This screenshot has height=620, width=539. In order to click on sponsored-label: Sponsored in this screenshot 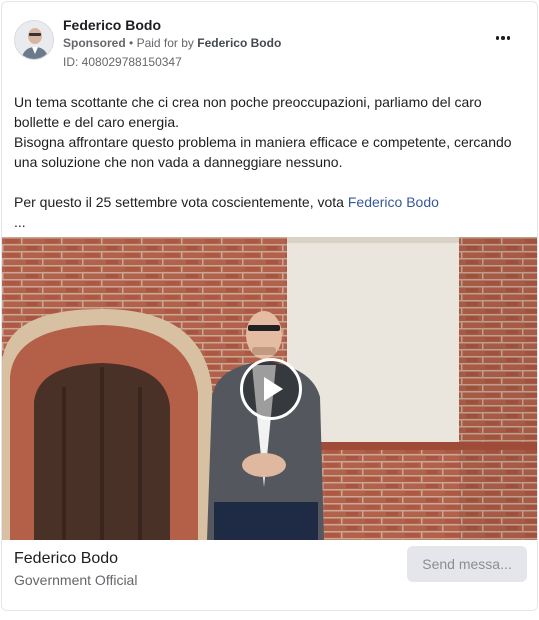, I will do `click(94, 43)`.